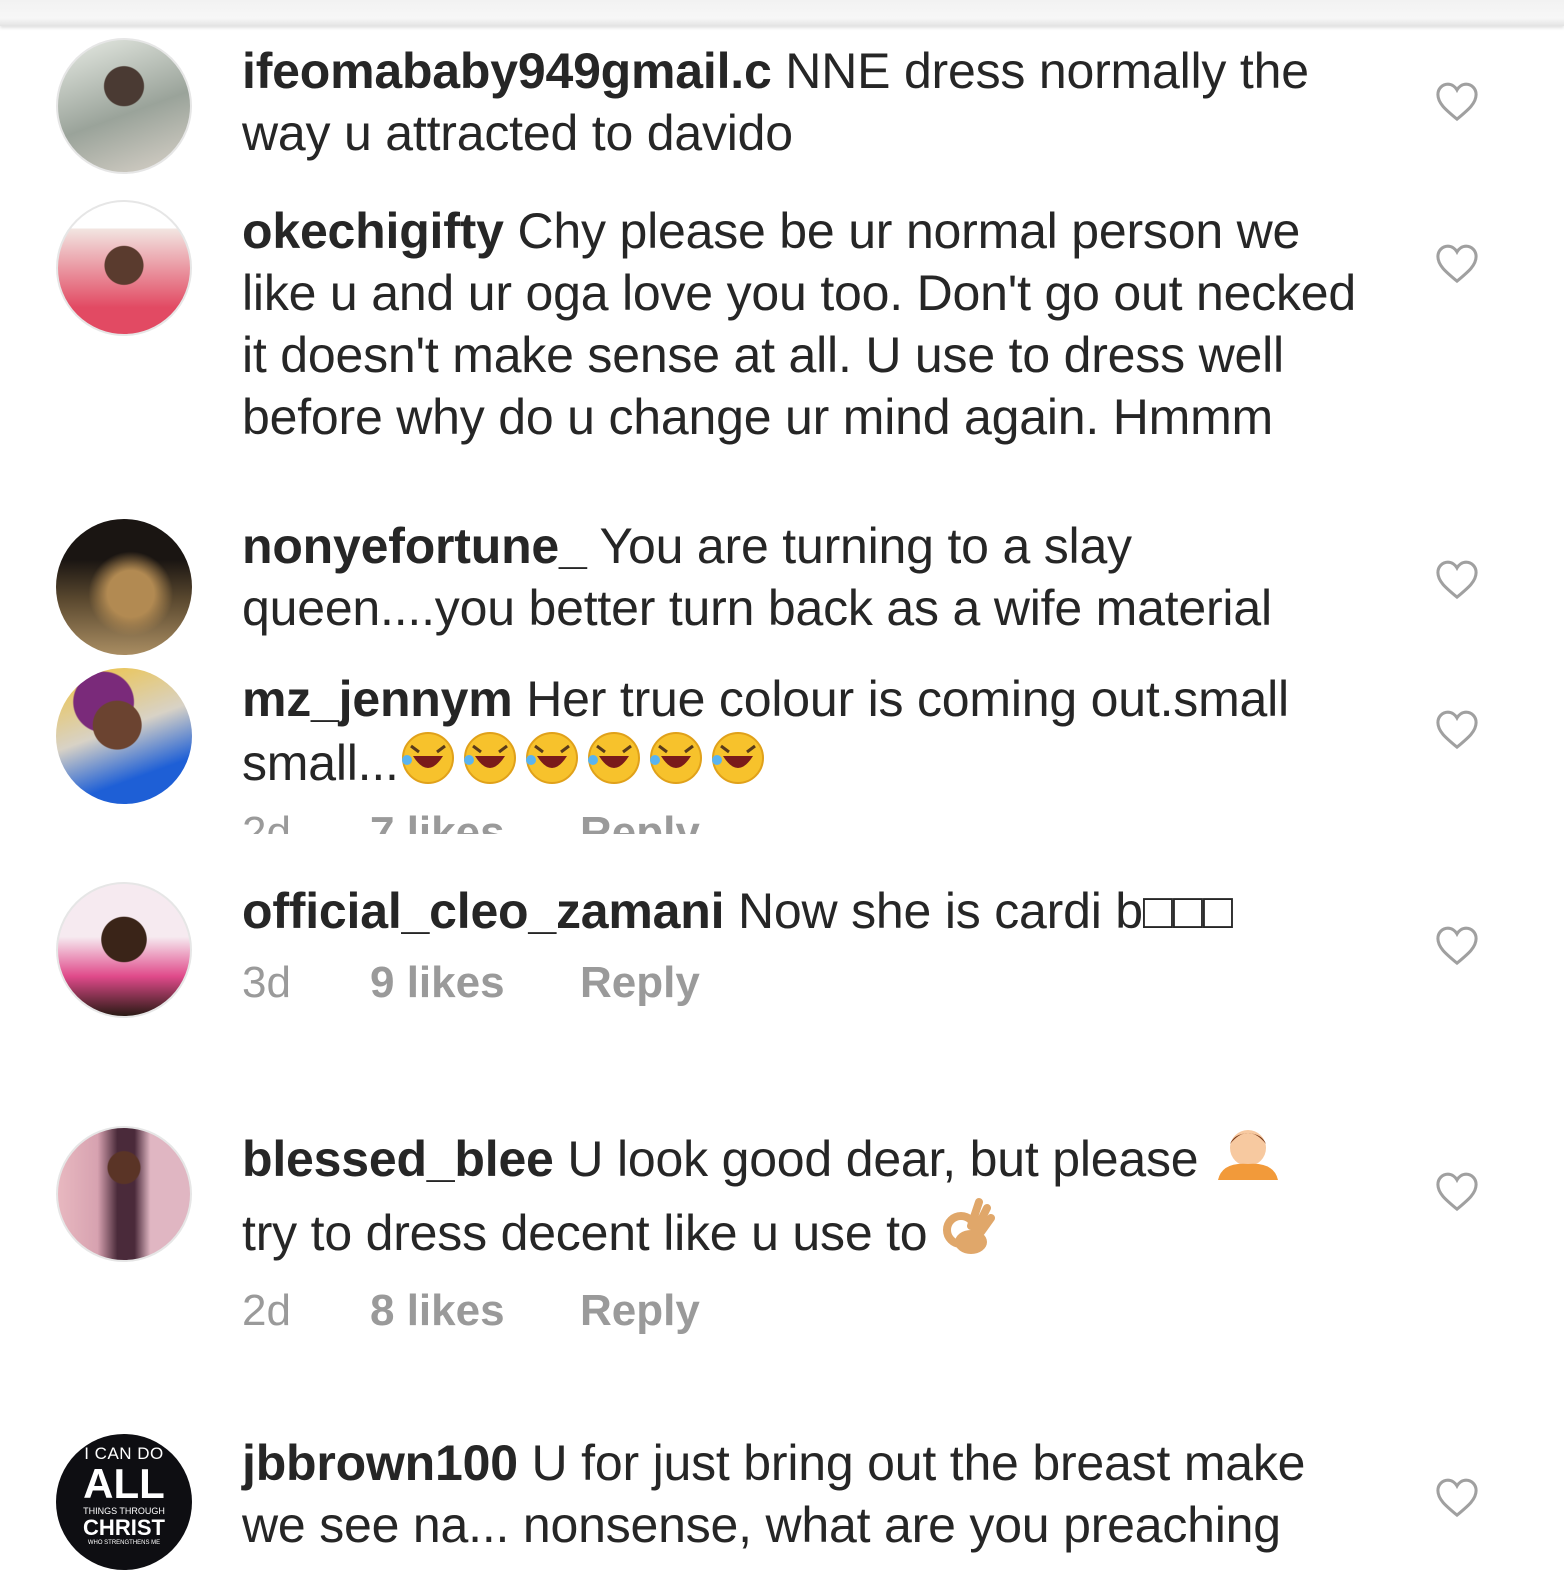 The height and width of the screenshot is (1570, 1564). I want to click on comment-username: nonyefortune_, so click(414, 546).